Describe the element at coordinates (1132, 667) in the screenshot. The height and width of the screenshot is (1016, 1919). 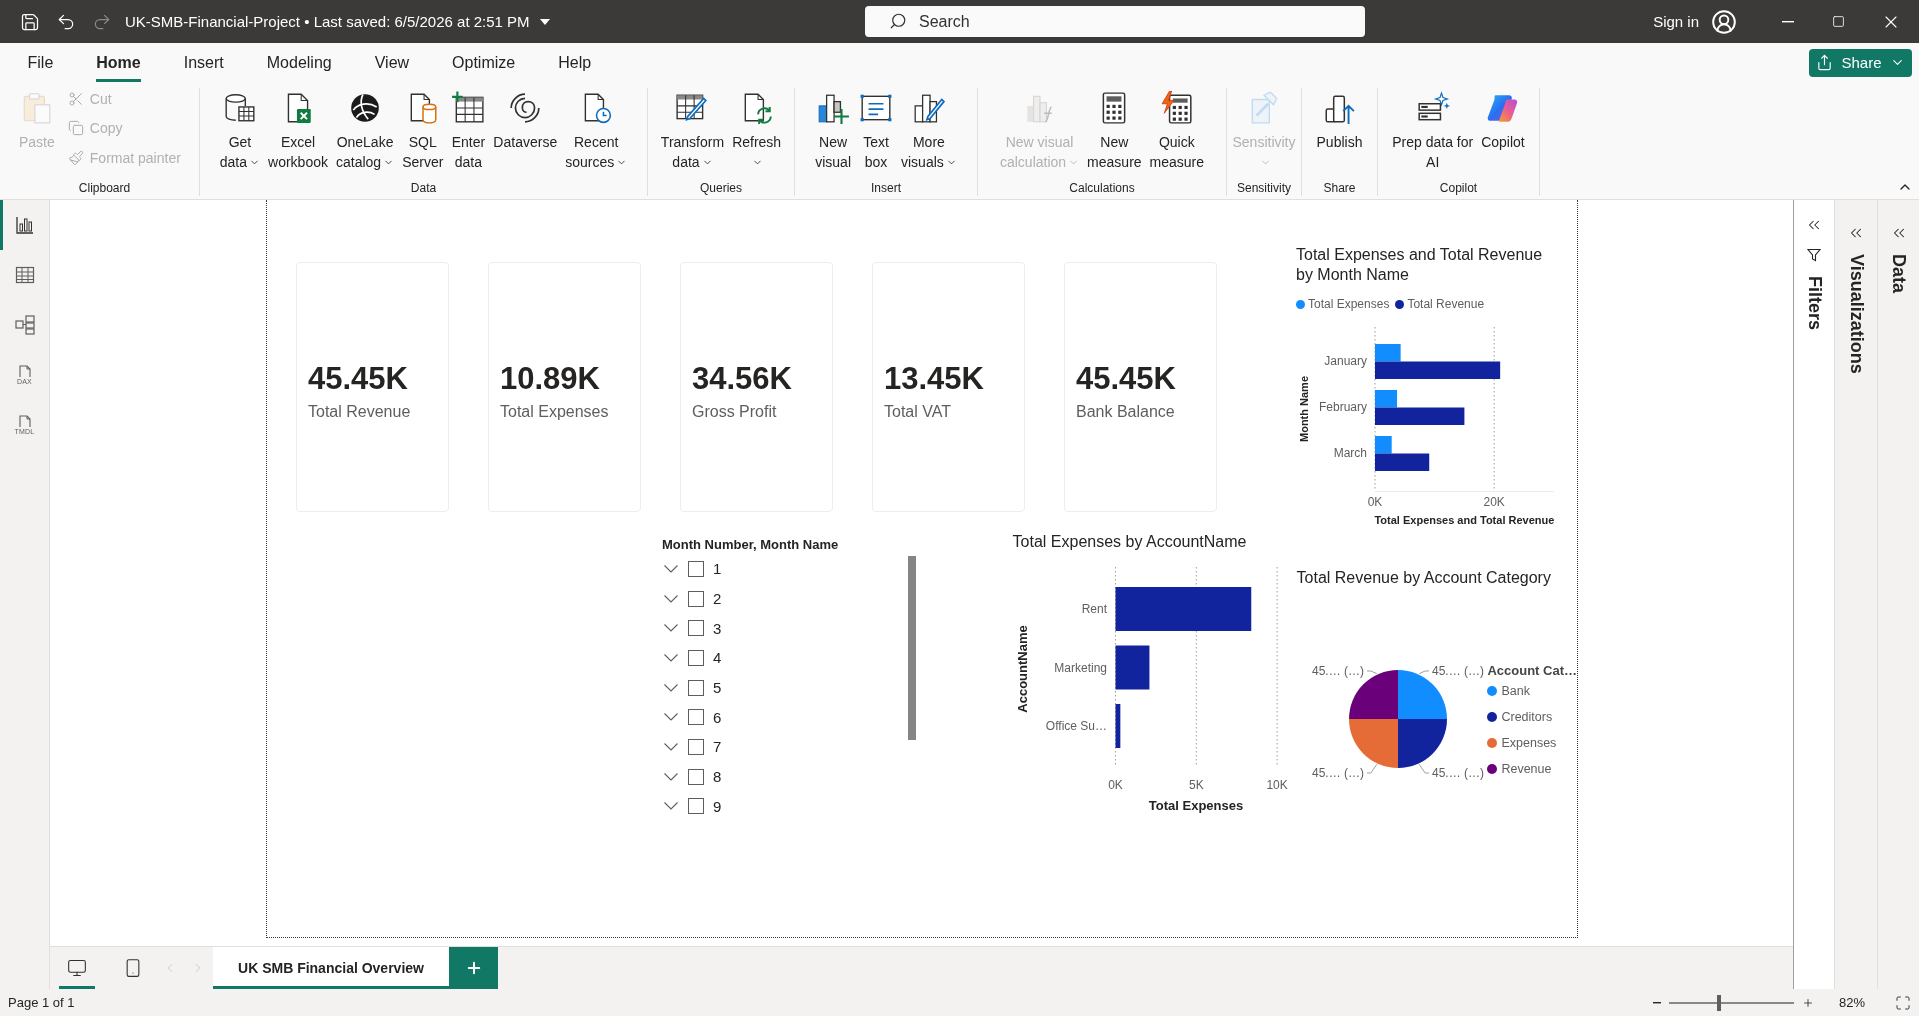
I see `bar` at that location.